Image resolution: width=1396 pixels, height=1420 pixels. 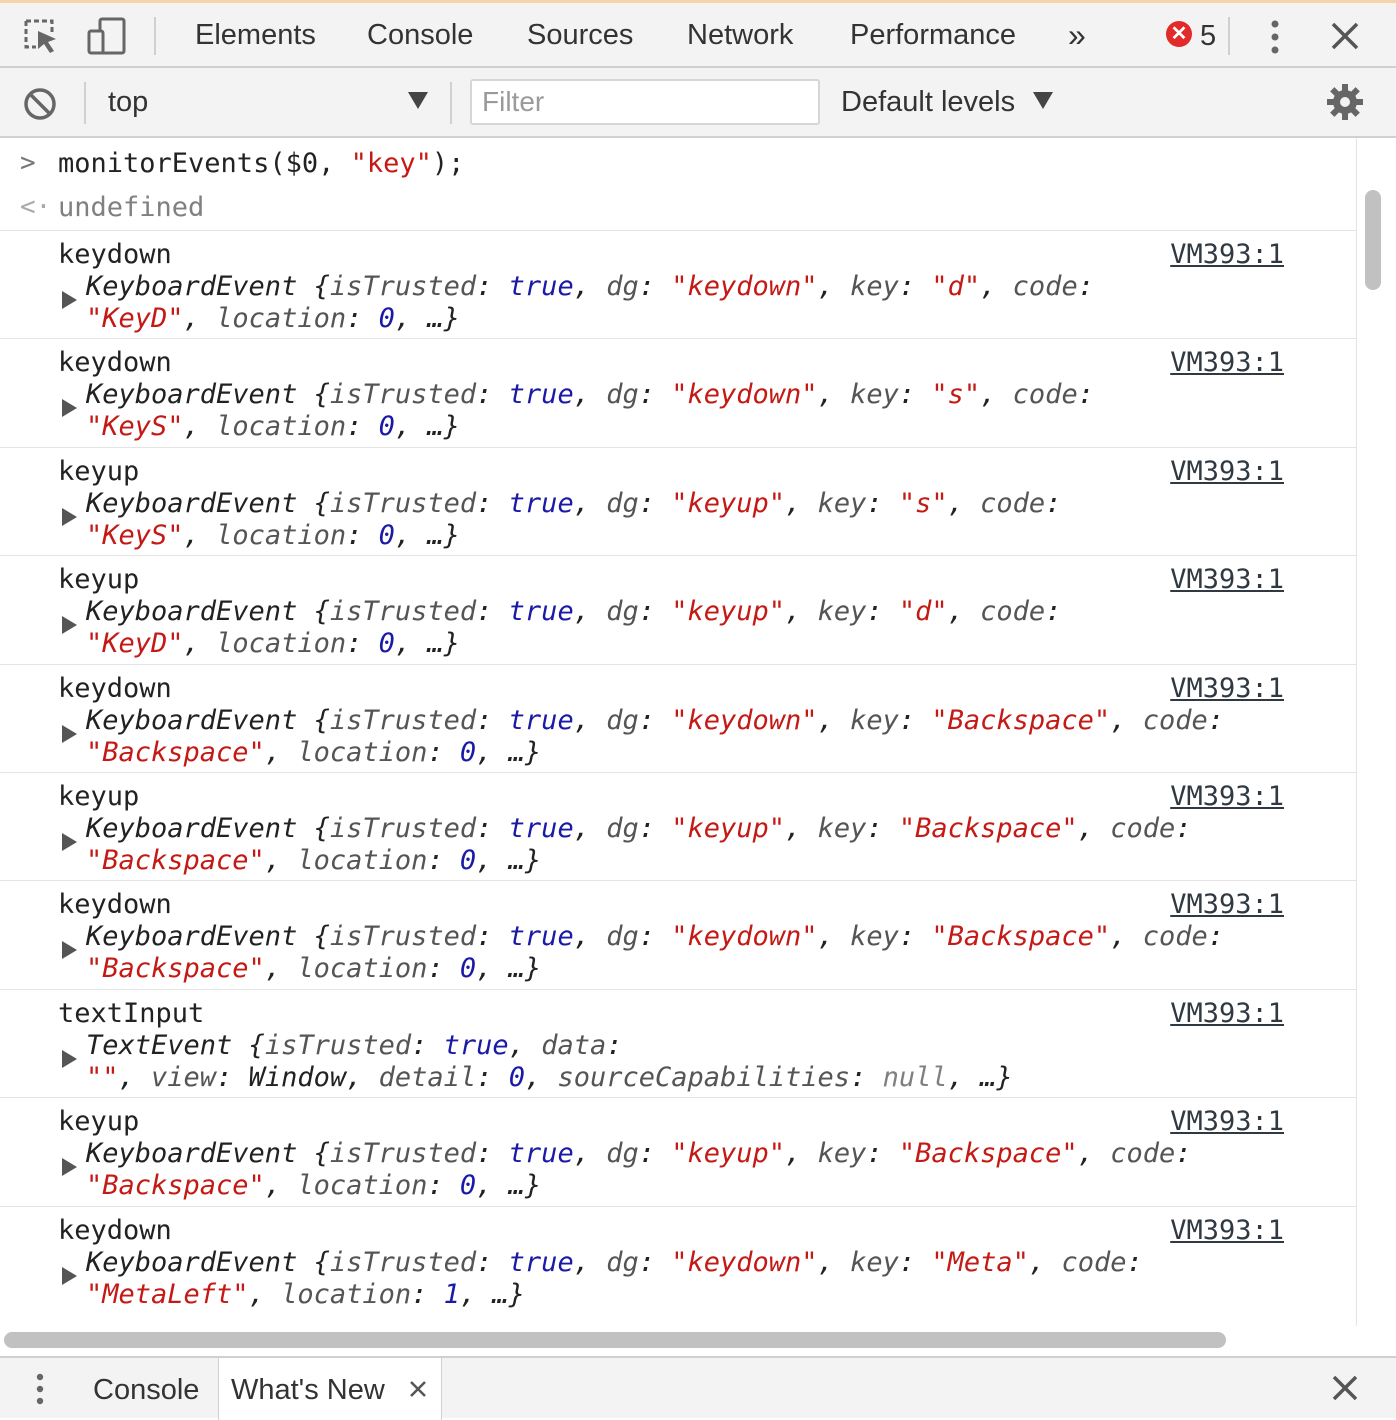 I want to click on settings-gear-icon, so click(x=1345, y=104).